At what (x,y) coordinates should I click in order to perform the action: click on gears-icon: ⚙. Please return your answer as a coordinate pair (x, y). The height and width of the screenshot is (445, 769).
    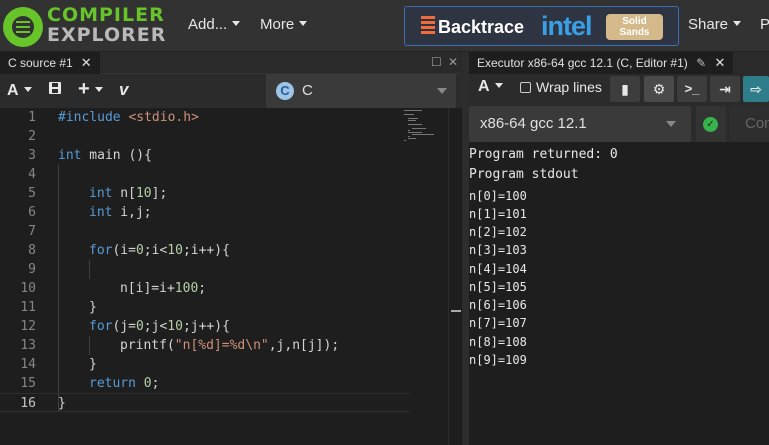
    Looking at the image, I should click on (659, 89).